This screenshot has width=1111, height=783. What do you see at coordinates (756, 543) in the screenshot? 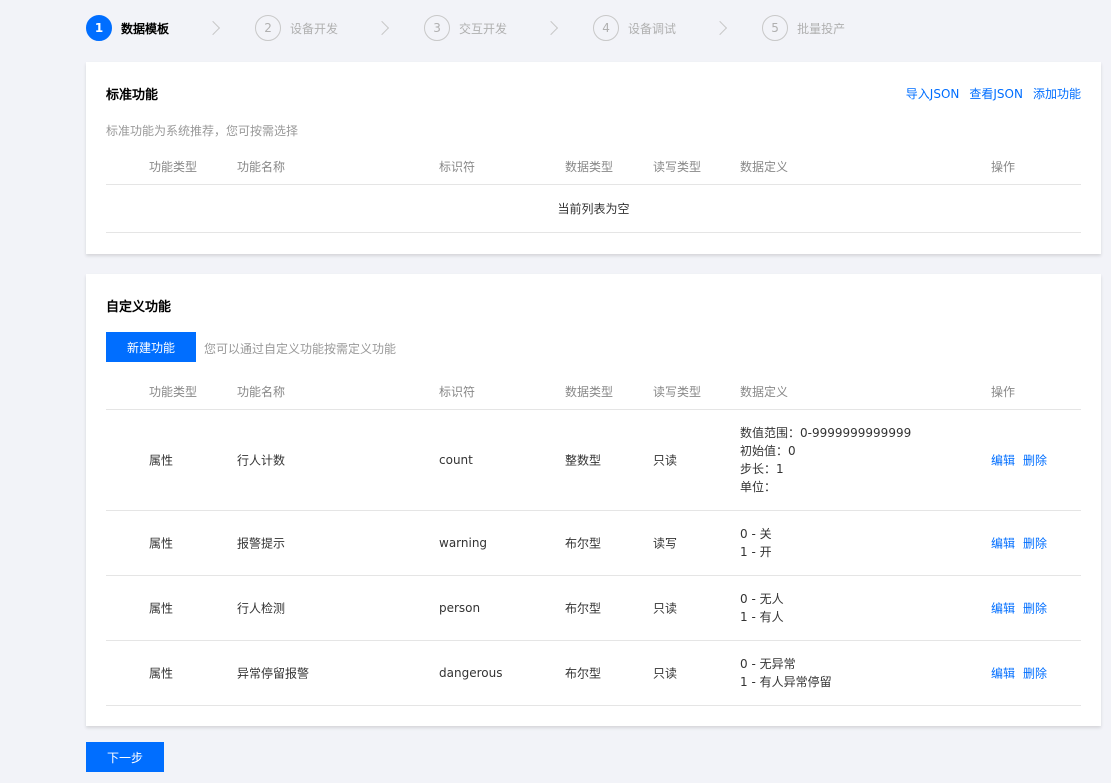
I see `cell-data-definition: 0 - 关 1 - 开` at bounding box center [756, 543].